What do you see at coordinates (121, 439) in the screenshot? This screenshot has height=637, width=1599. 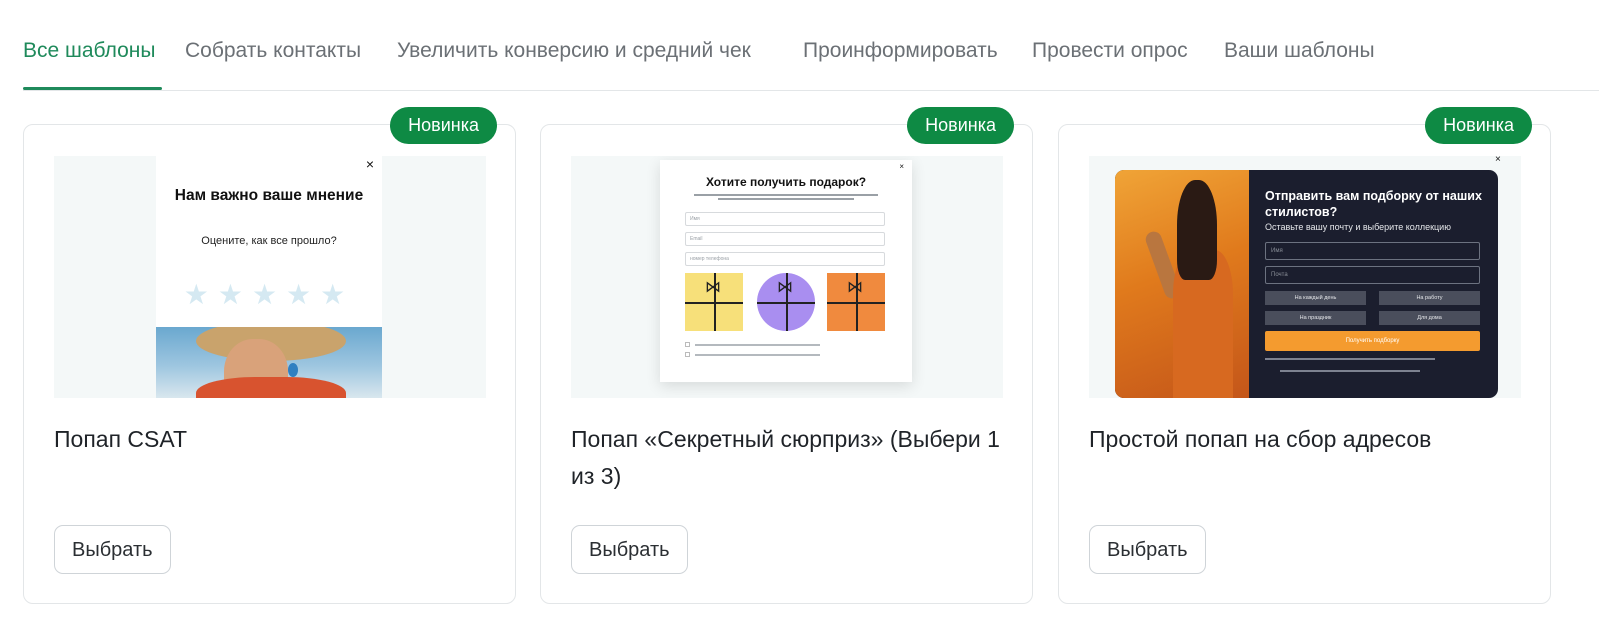 I see `card-title: Попап CSAT` at bounding box center [121, 439].